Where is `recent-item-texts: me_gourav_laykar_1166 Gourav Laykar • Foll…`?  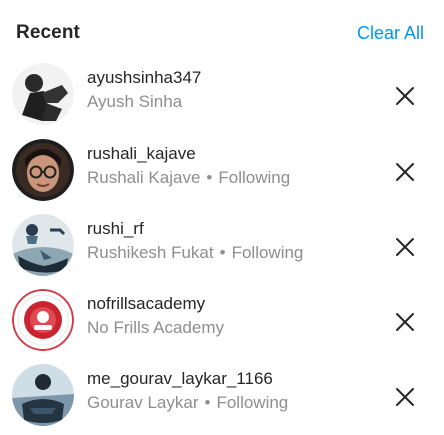
recent-item-texts: me_gourav_laykar_1166 Gourav Laykar • Foll… is located at coordinates (237, 391).